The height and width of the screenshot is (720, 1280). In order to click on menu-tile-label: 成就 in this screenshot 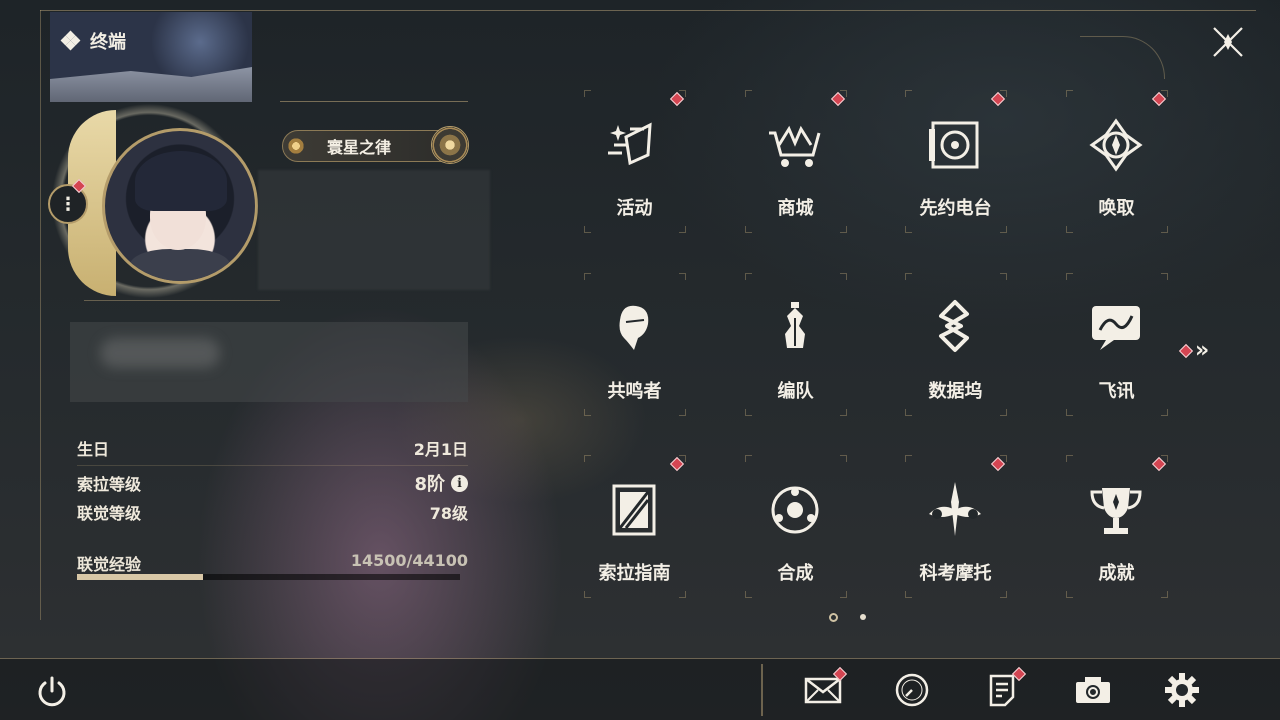, I will do `click(1116, 573)`.